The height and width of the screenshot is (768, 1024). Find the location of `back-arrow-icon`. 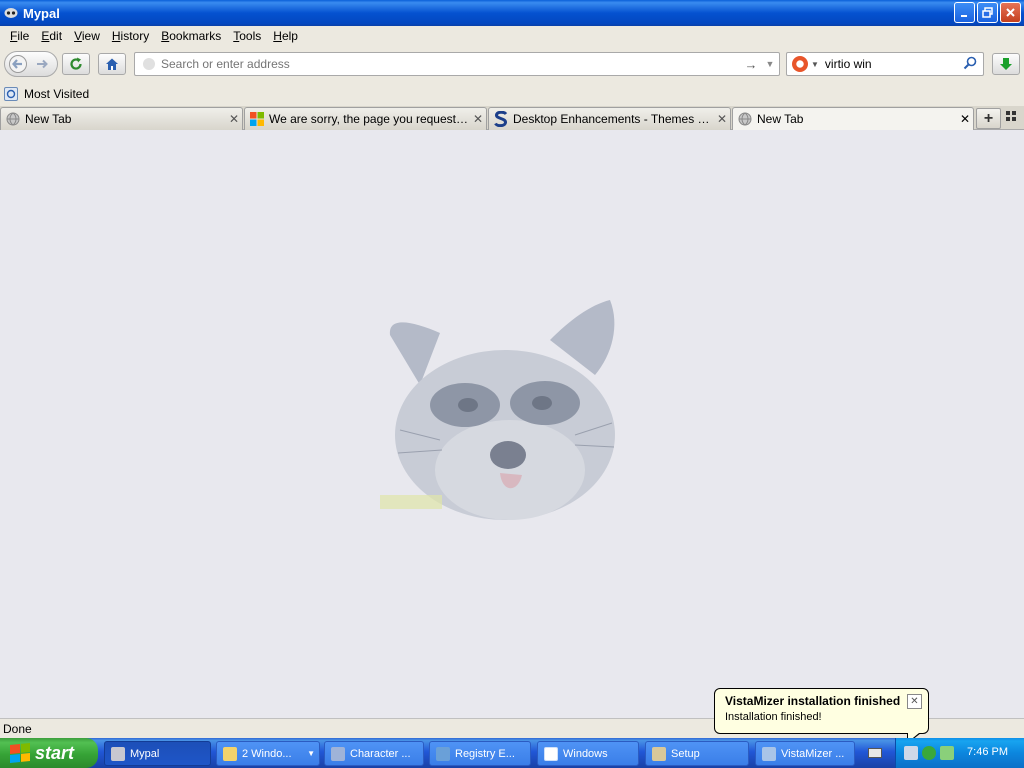

back-arrow-icon is located at coordinates (18, 64).